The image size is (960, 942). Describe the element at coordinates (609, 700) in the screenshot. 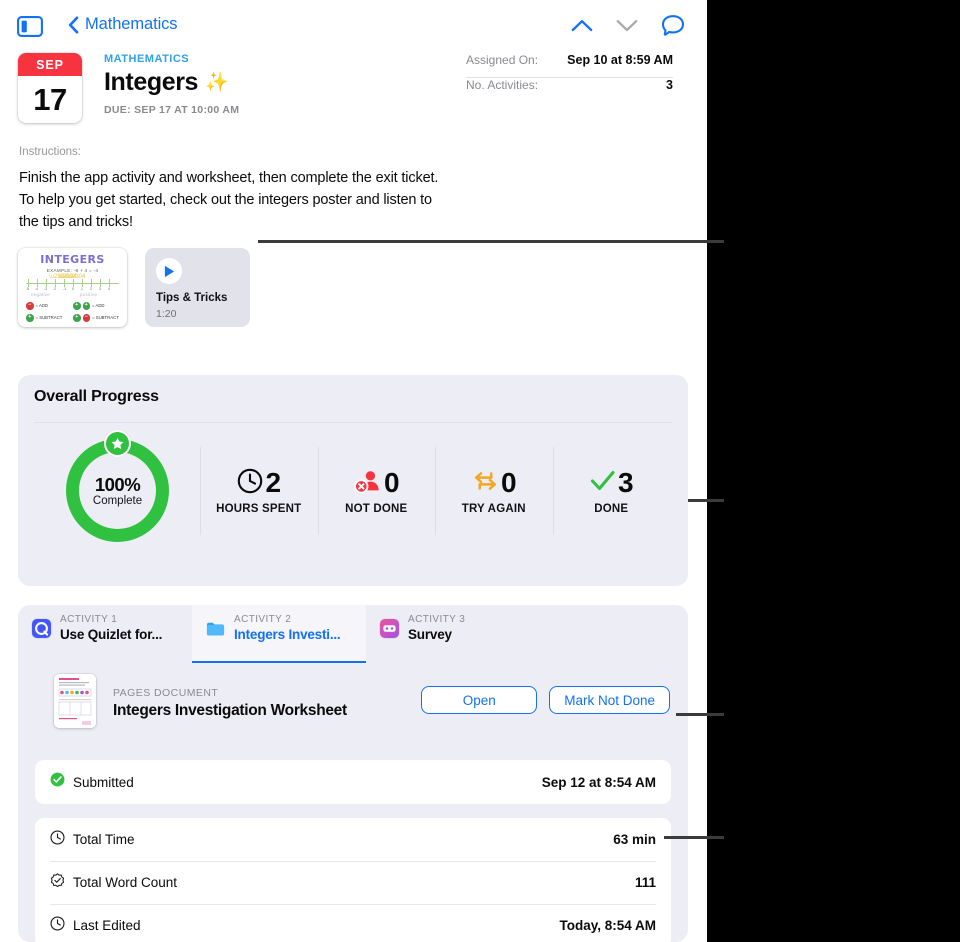

I see `mark-not-done-button: Mark Not Done` at that location.